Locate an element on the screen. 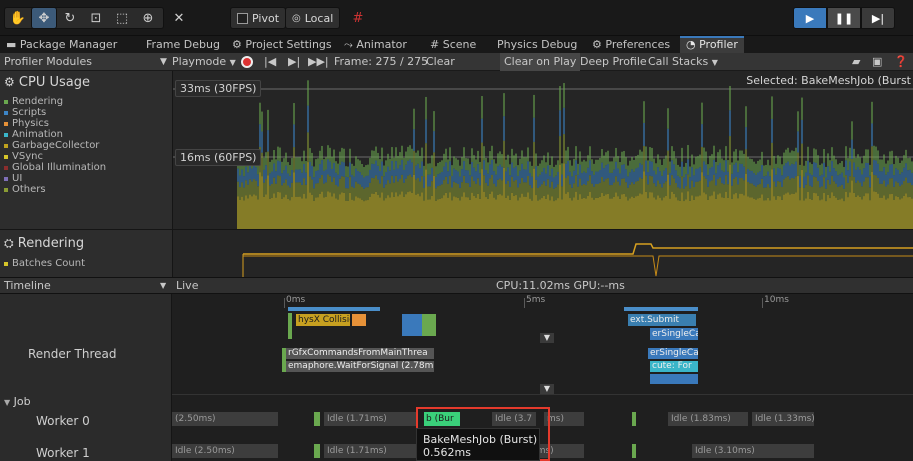  call-stacks-dropdown: Call Stacks ▼ is located at coordinates (683, 62).